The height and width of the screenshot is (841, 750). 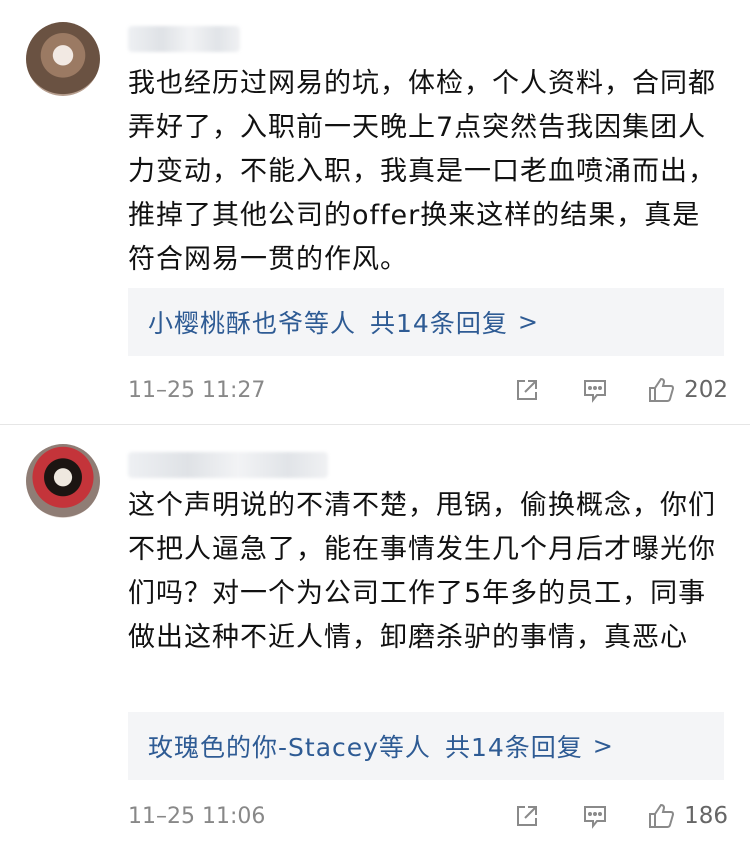 I want to click on reply-summary-button: 小樱桃酥也爷等人 共14条回复 >, so click(x=426, y=322).